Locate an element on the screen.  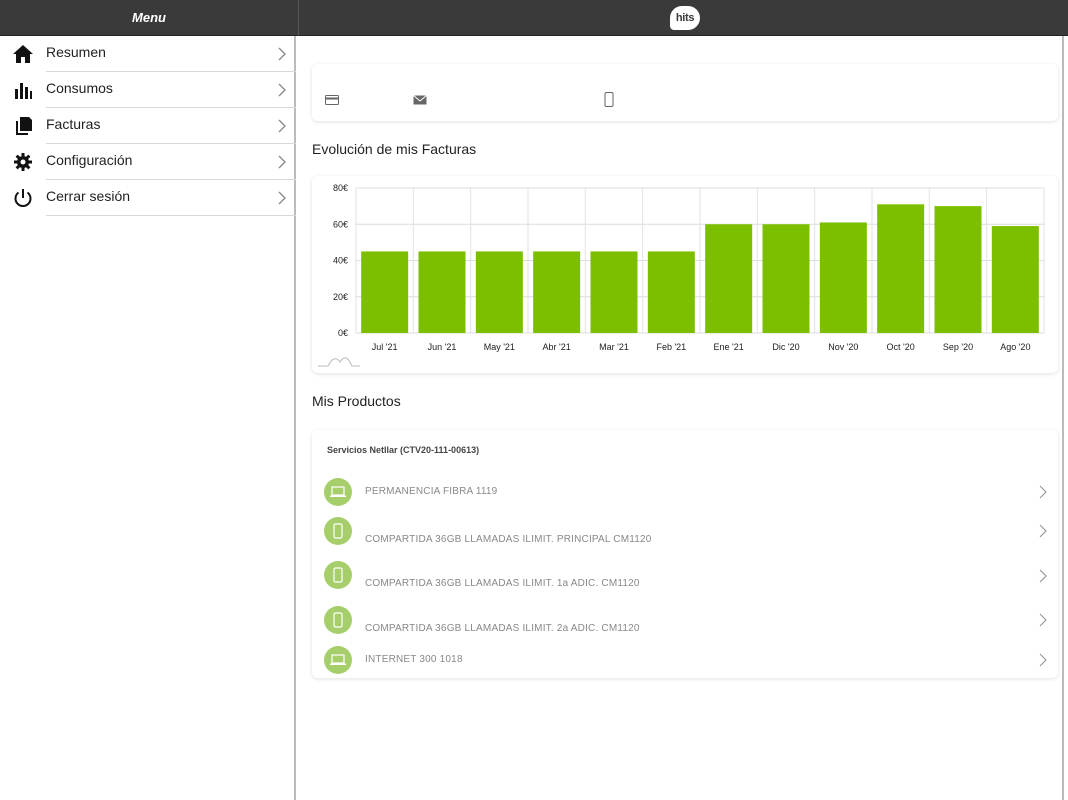
sidebar-item-configuracion: Configuración is located at coordinates (148, 162).